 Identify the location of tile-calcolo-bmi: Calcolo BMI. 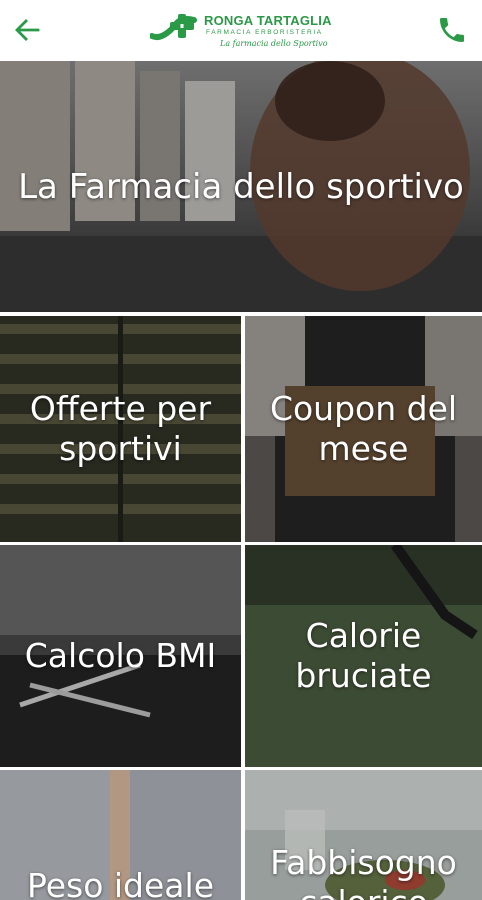
(120, 656).